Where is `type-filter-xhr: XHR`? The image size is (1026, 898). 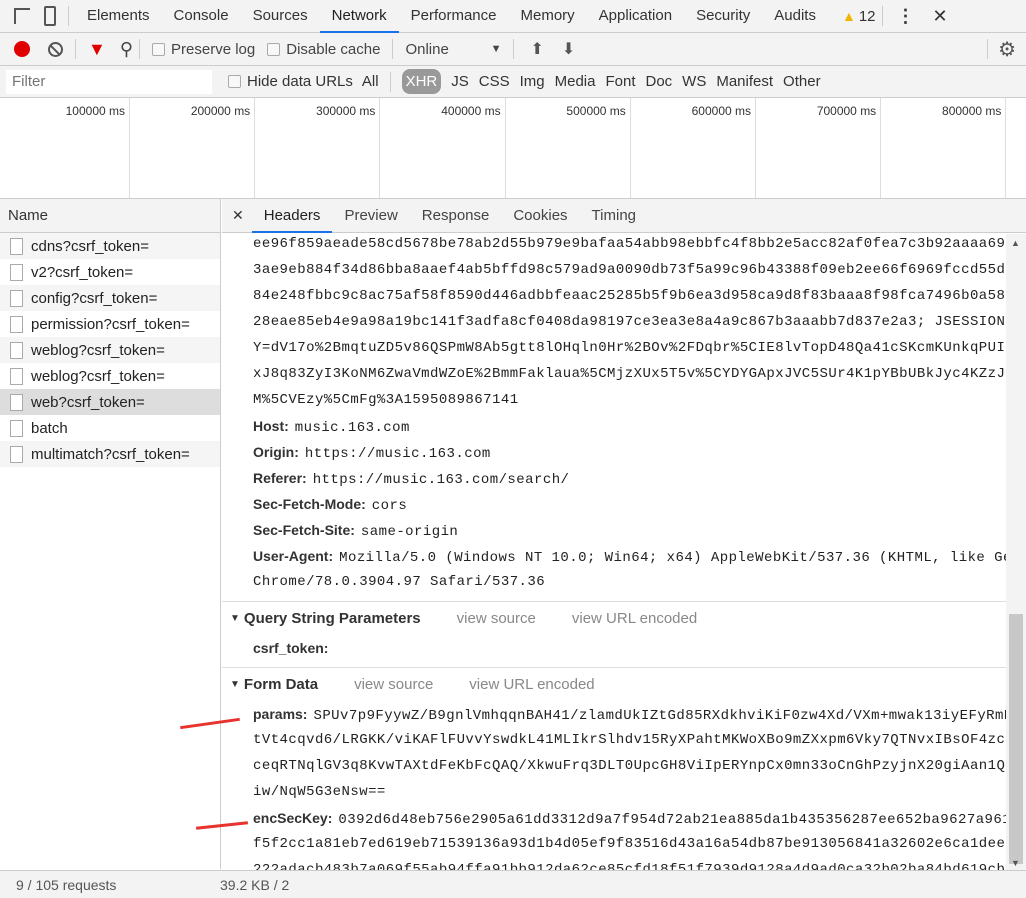 type-filter-xhr: XHR is located at coordinates (421, 81).